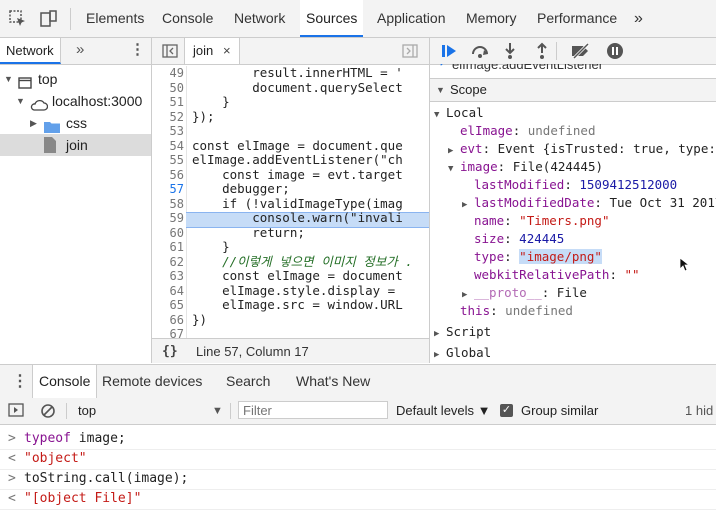 This screenshot has width=716, height=514. Describe the element at coordinates (12, 498) in the screenshot. I see `output-prompt-icon: <` at that location.